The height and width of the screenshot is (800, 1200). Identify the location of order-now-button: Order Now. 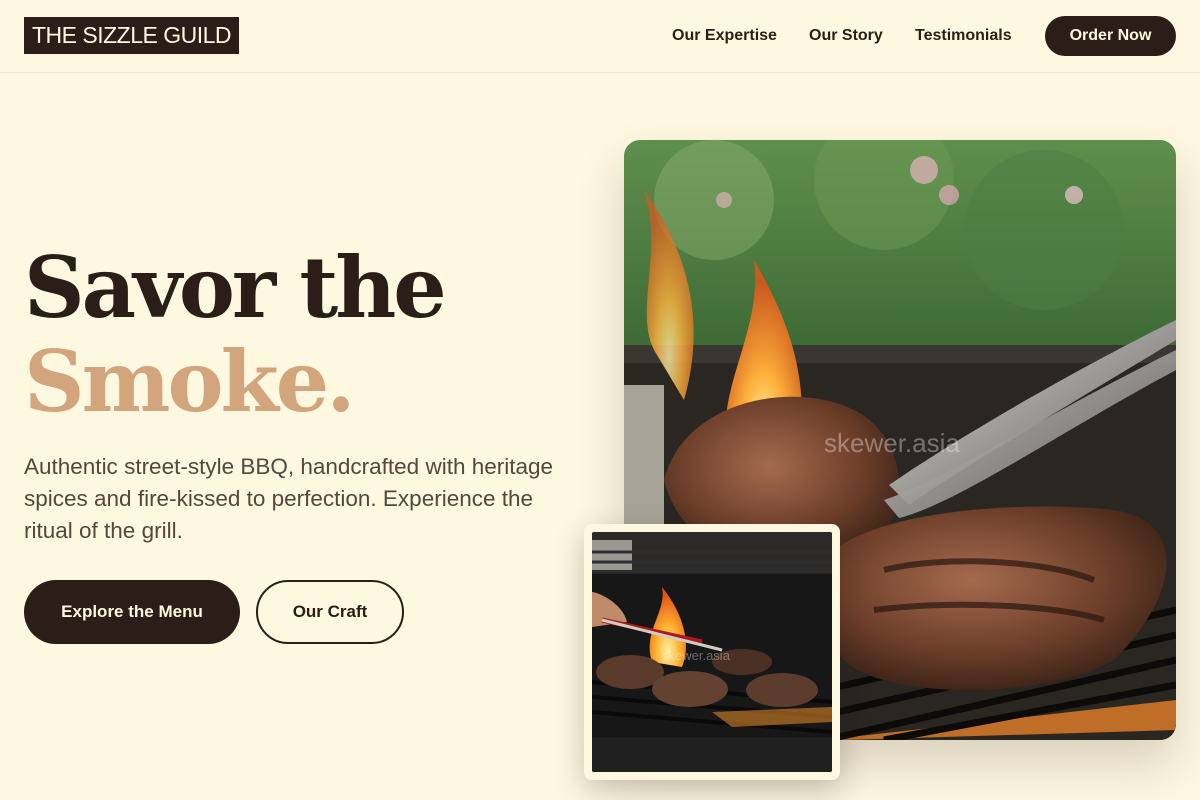
(1110, 36).